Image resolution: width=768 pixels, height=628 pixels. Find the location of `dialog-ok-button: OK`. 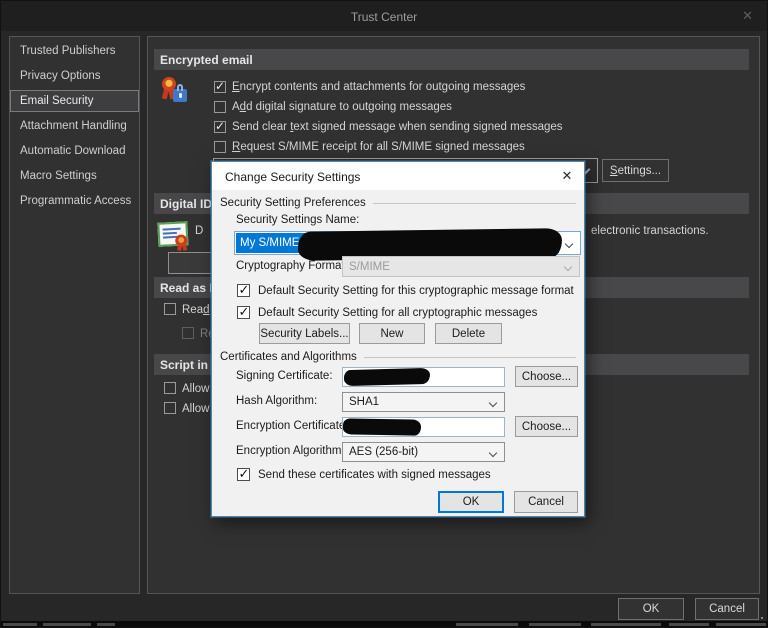

dialog-ok-button: OK is located at coordinates (471, 502).